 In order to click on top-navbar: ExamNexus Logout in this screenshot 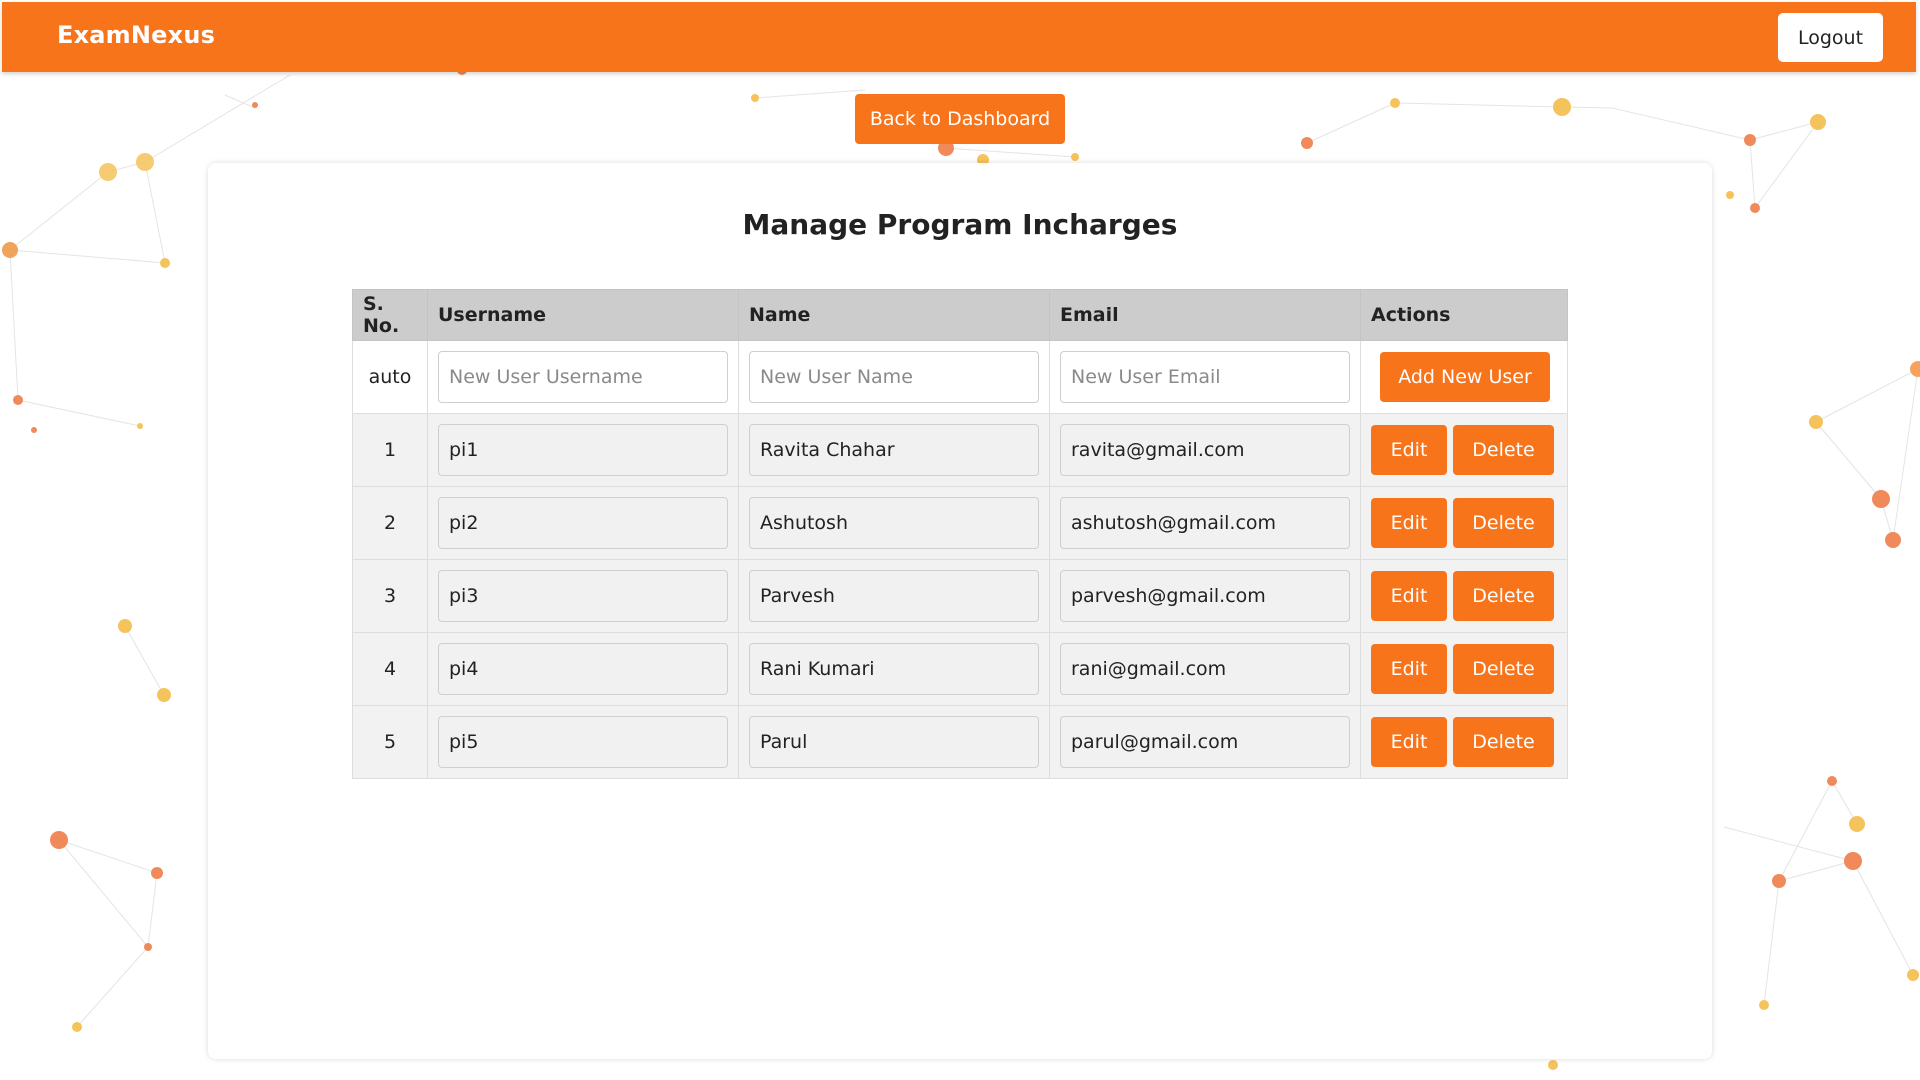, I will do `click(959, 37)`.